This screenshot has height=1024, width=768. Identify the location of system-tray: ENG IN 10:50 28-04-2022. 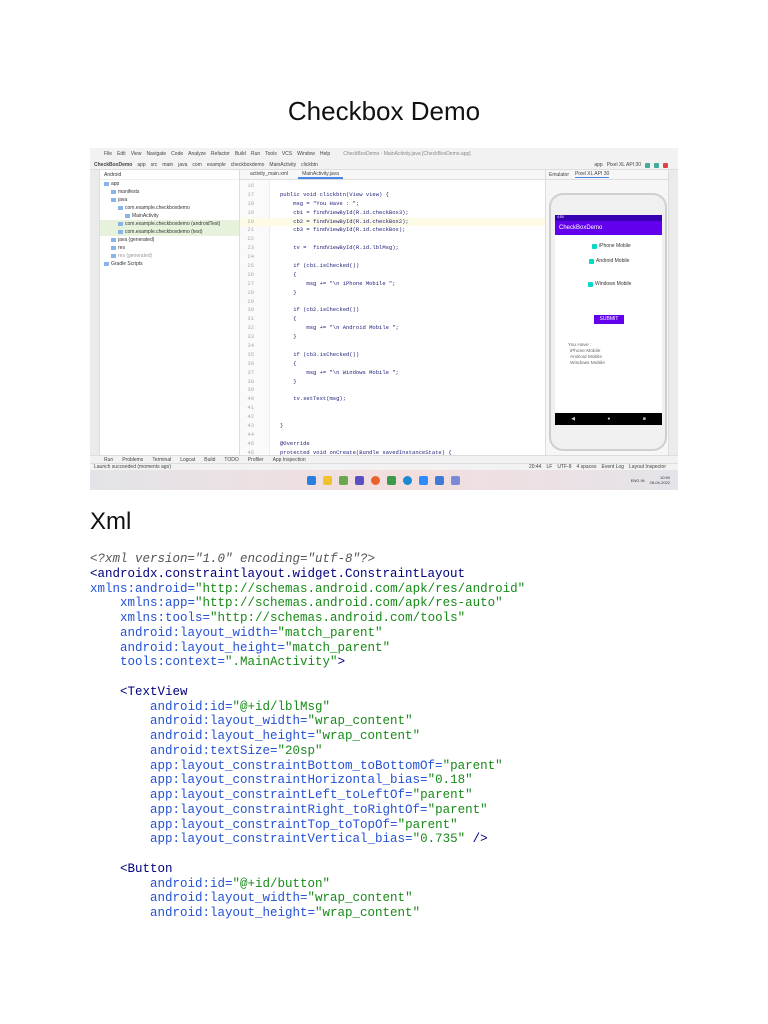
(650, 480).